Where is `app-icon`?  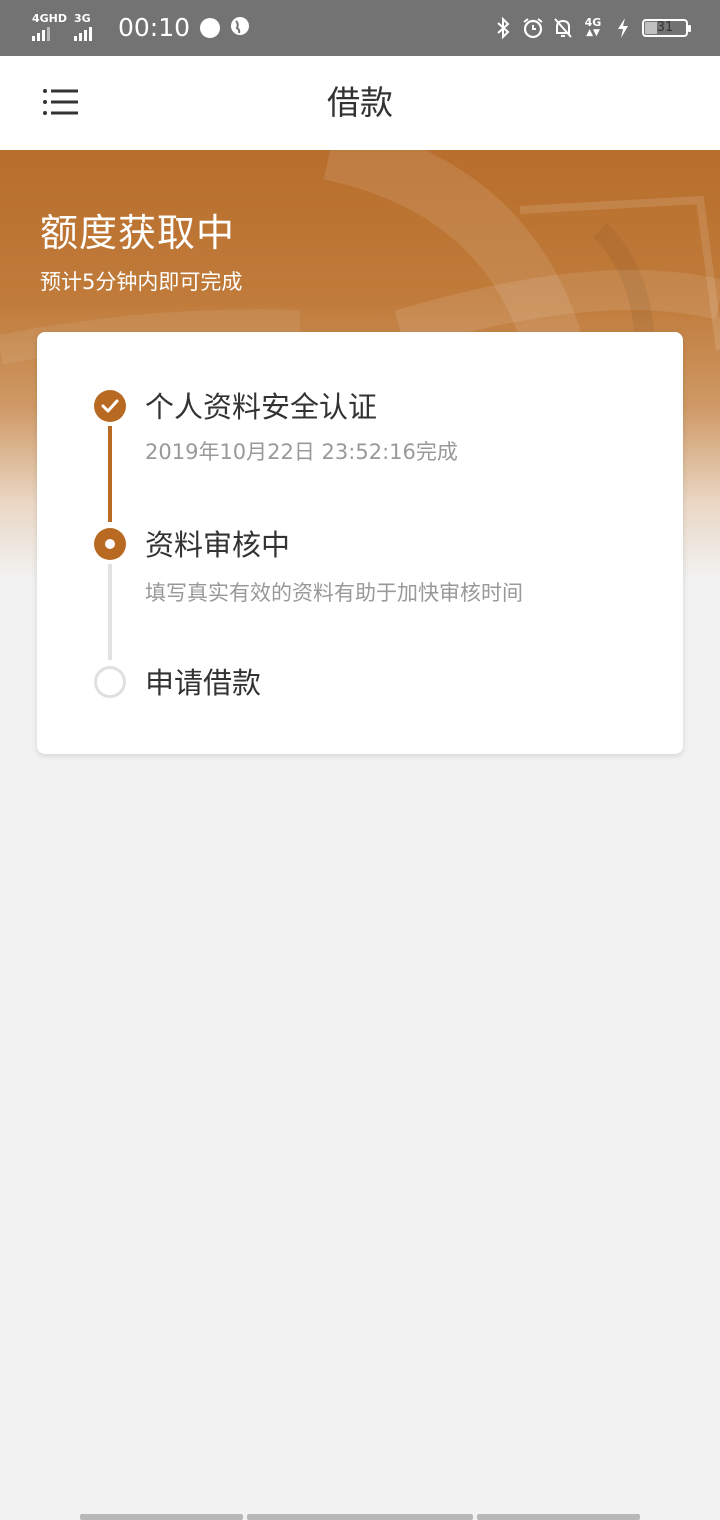
app-icon is located at coordinates (210, 28).